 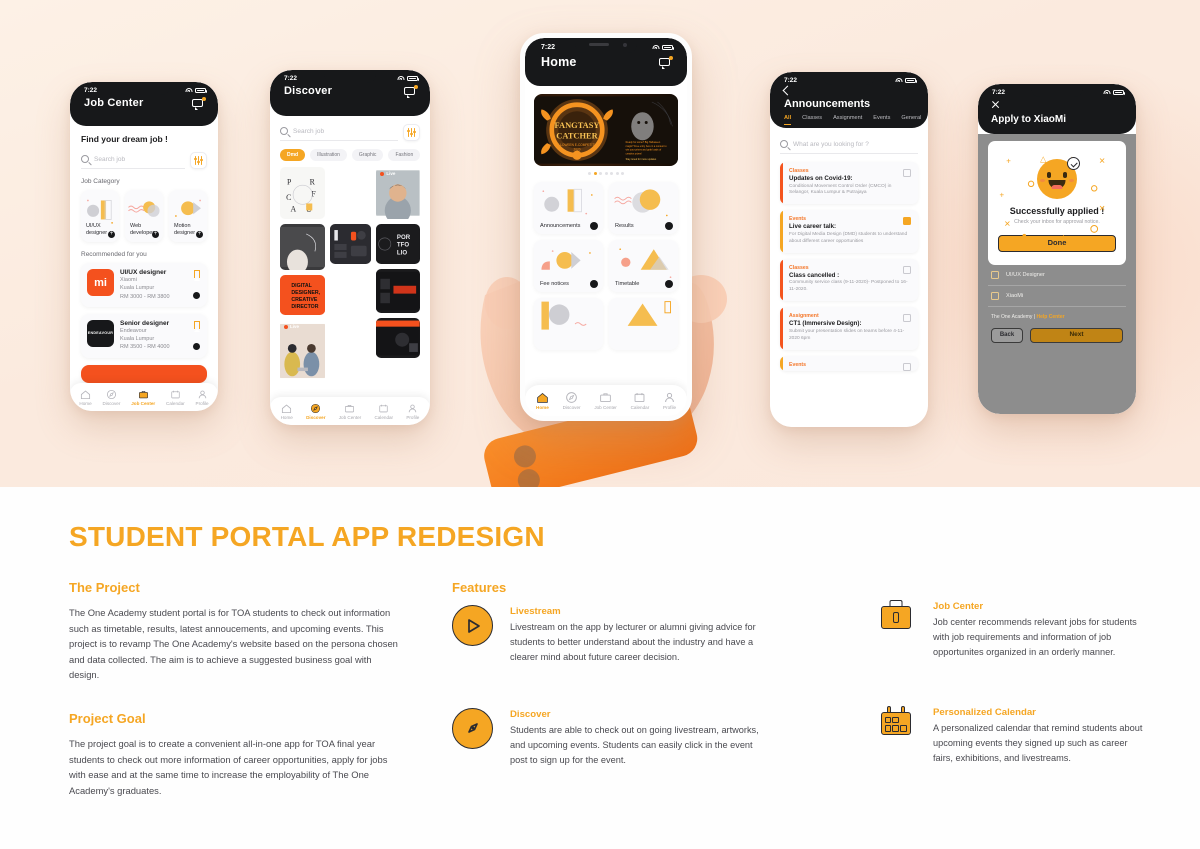 I want to click on tab-all: All, so click(x=788, y=120).